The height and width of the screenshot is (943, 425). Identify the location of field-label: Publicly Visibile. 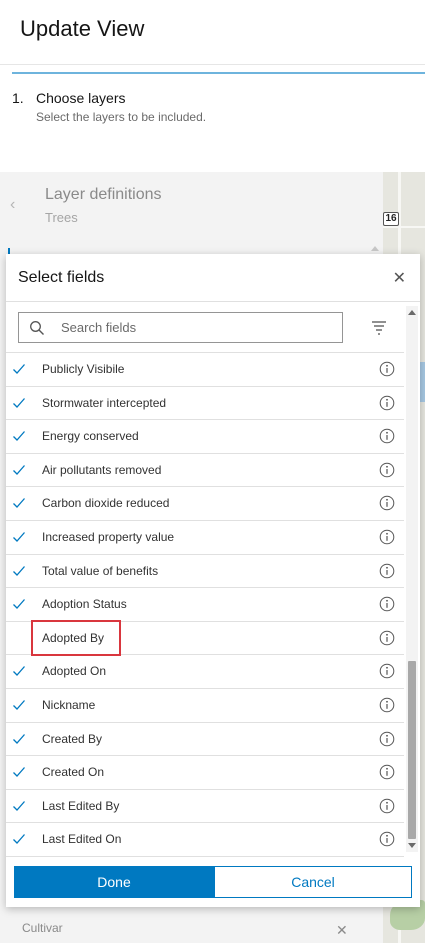
(83, 369).